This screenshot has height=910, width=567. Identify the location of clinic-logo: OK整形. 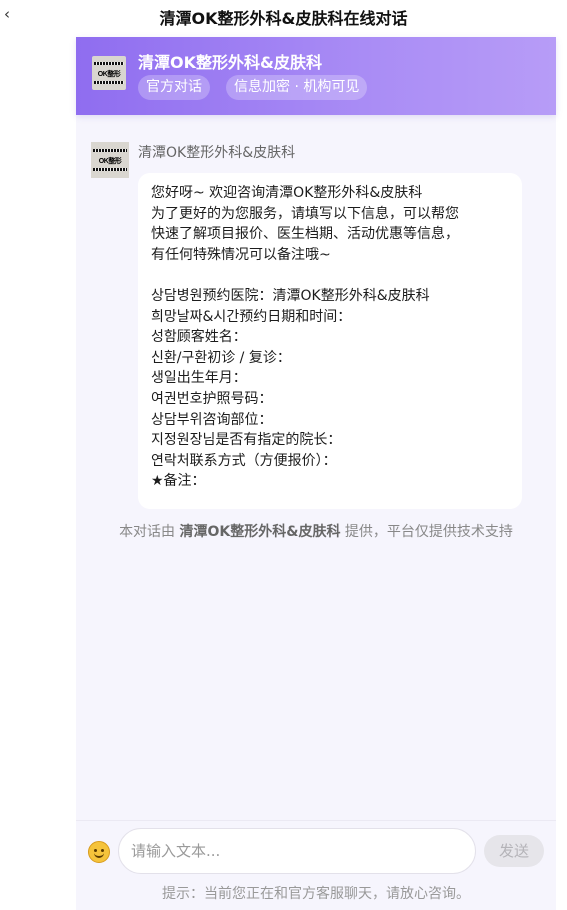
(109, 73).